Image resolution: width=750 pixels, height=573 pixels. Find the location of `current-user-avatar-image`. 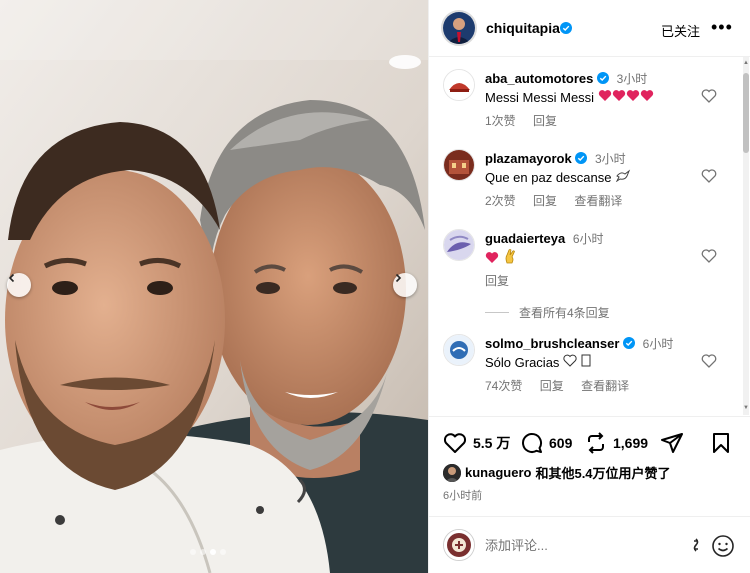

current-user-avatar-image is located at coordinates (459, 545).